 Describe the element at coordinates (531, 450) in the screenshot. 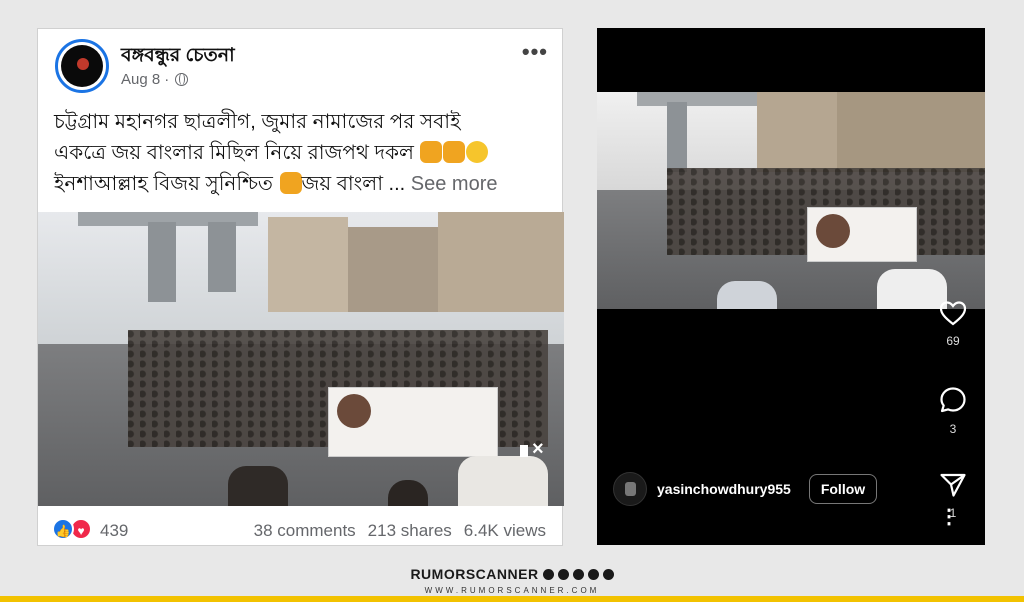

I see `muted-speaker-icon` at that location.